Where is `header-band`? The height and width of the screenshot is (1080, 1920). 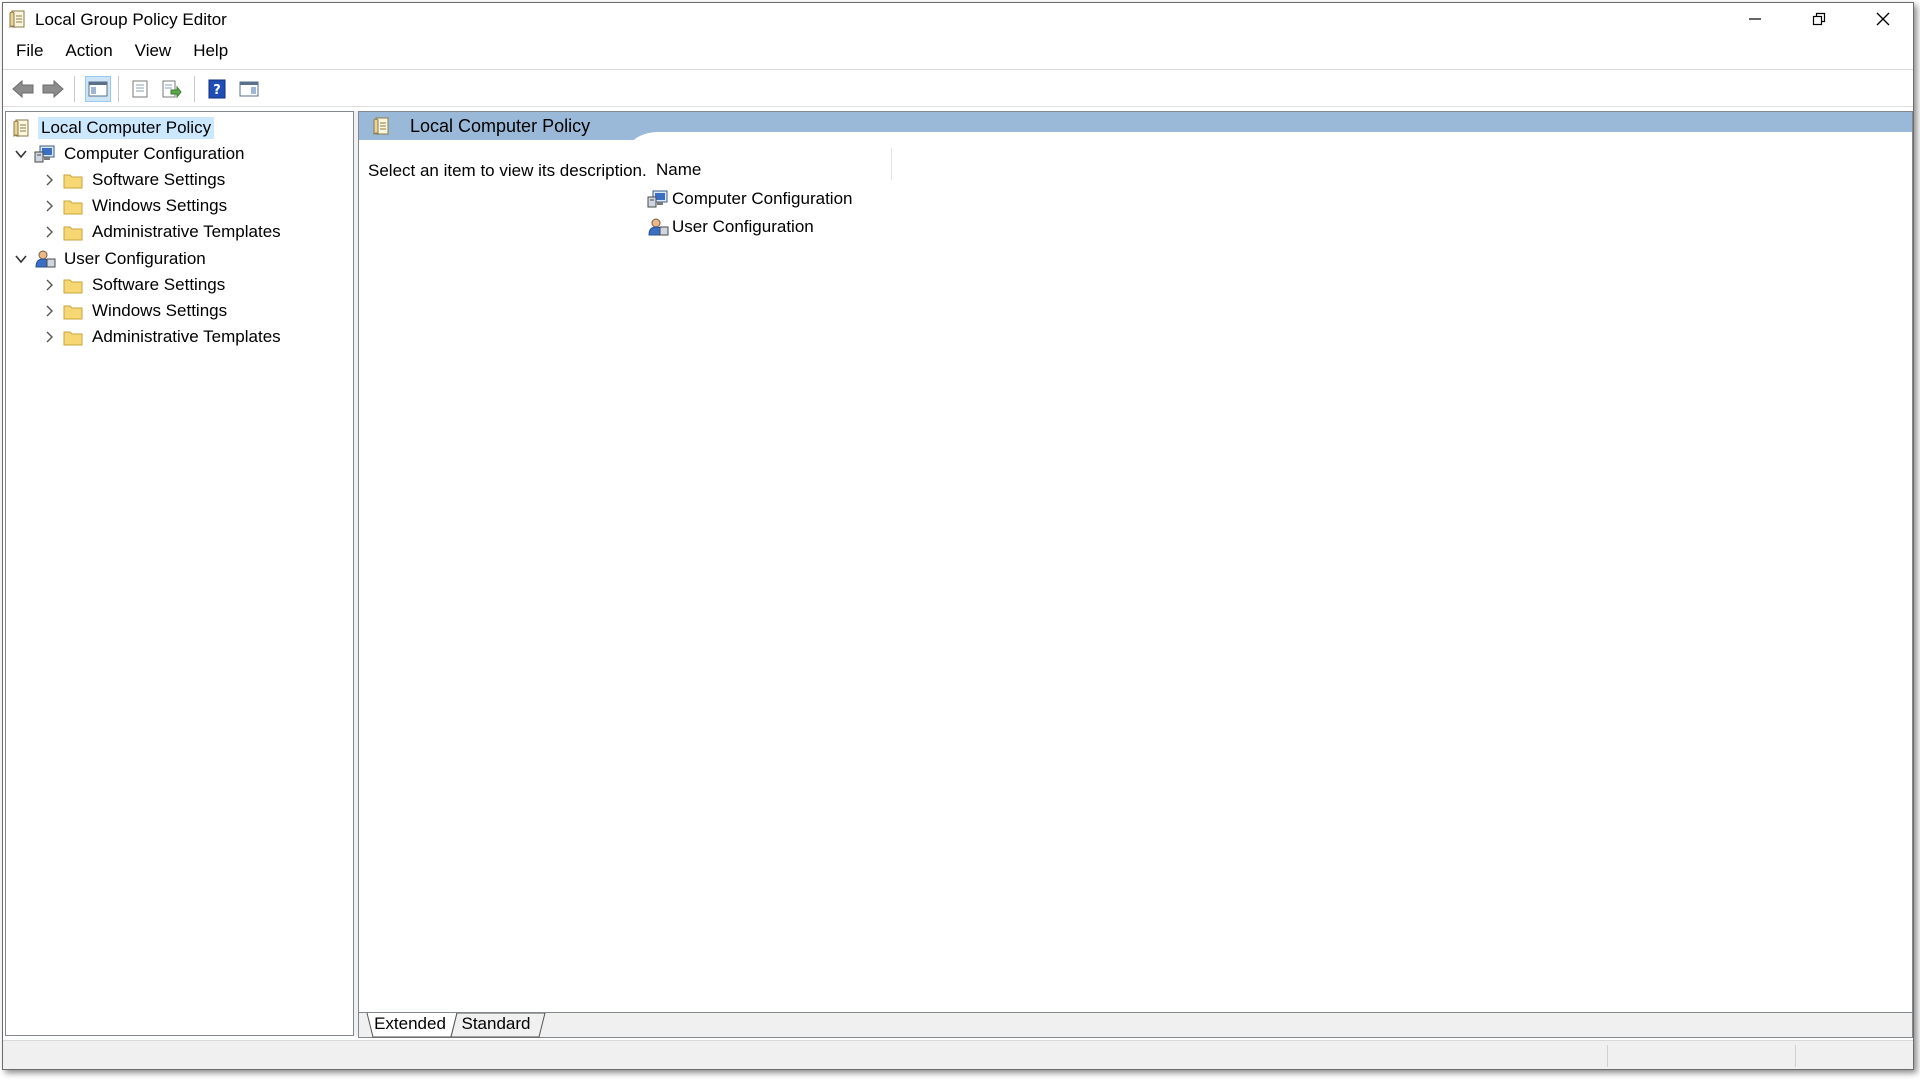
header-band is located at coordinates (1135, 126).